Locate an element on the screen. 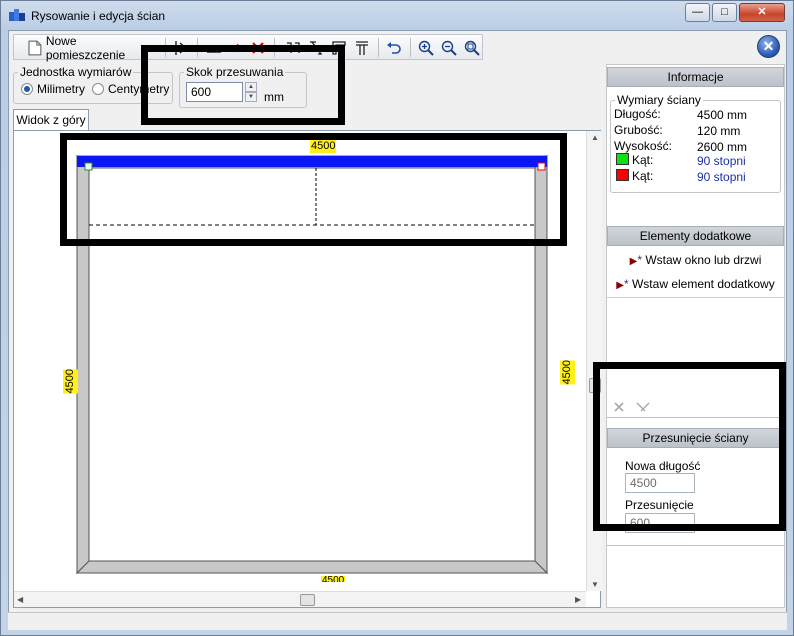 Image resolution: width=794 pixels, height=636 pixels. thickness-value: 120 mm is located at coordinates (719, 131).